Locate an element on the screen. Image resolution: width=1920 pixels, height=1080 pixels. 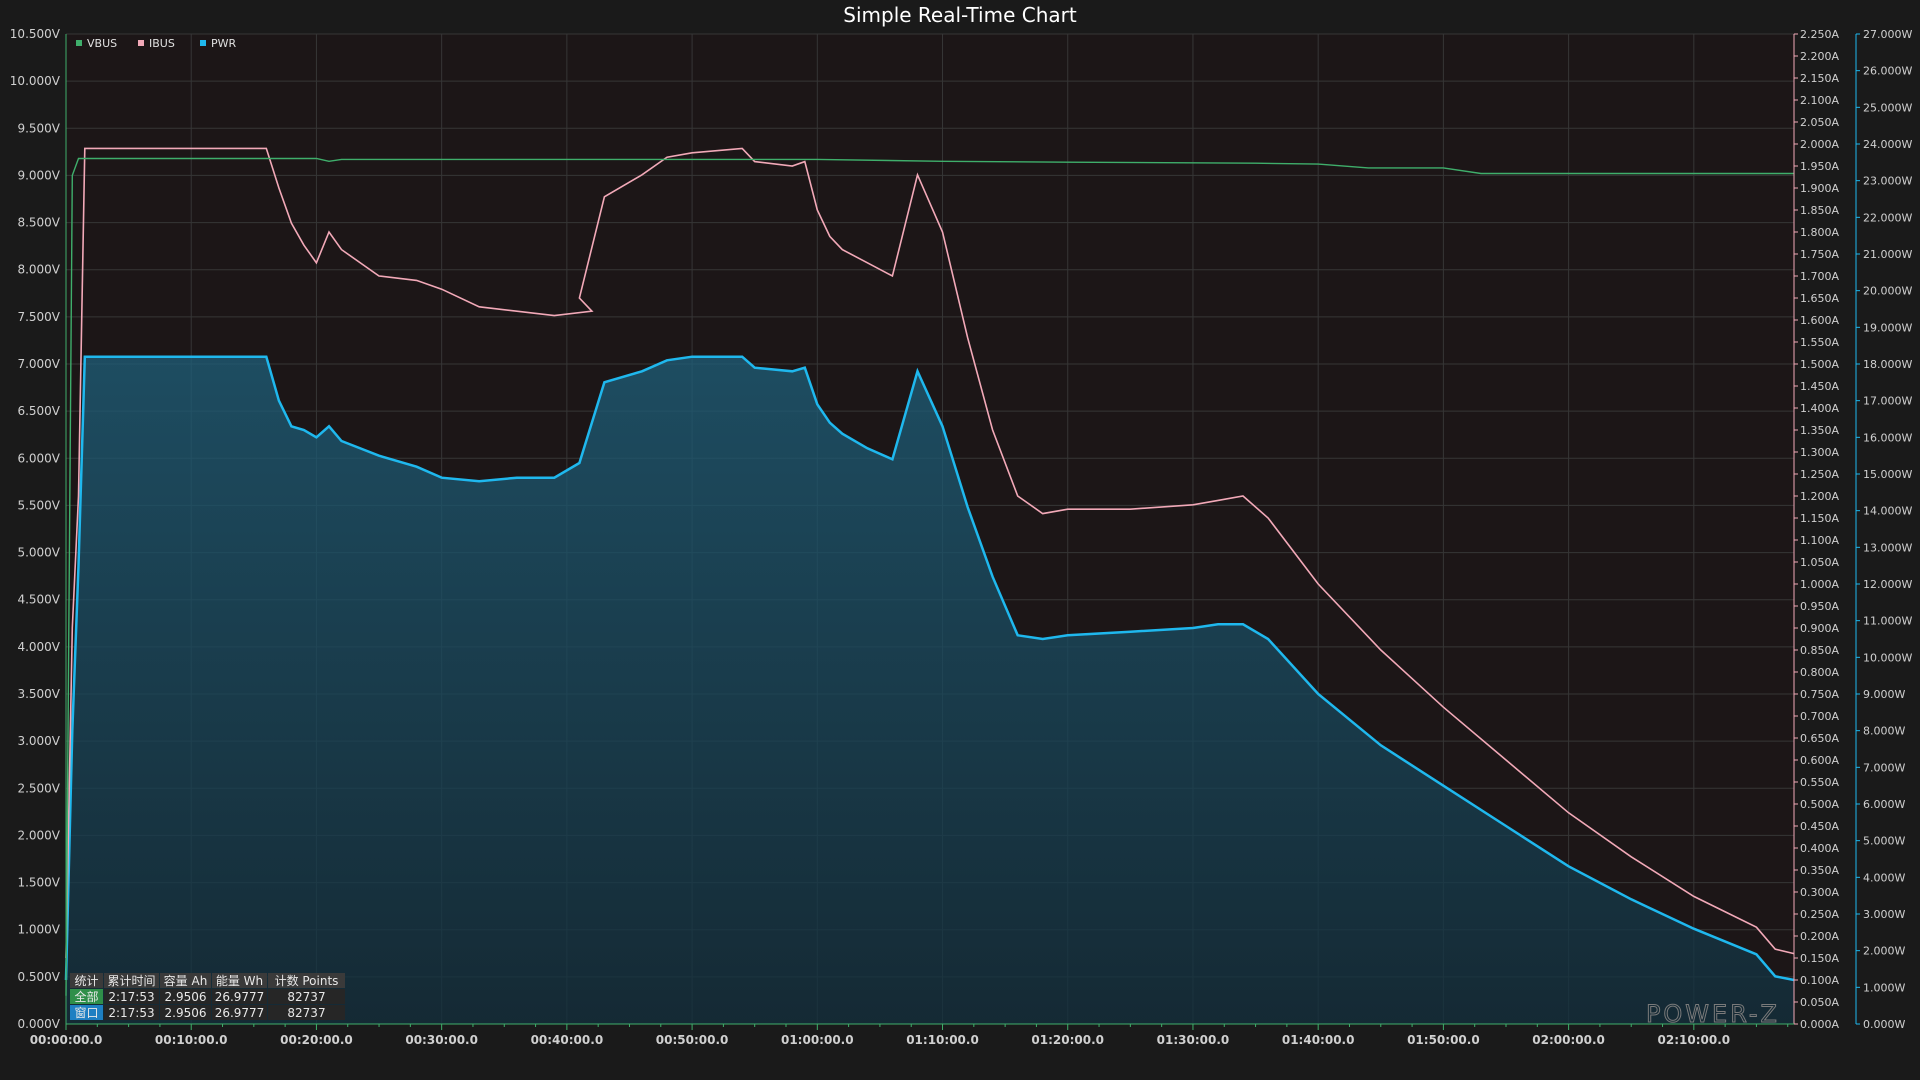
current-tick-label: 0.250A is located at coordinates (1819, 914).